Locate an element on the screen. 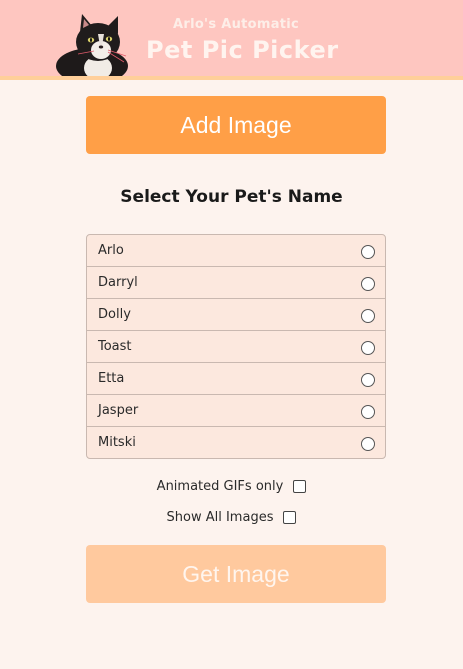 The height and width of the screenshot is (669, 463). gif-only-checkbox is located at coordinates (300, 486).